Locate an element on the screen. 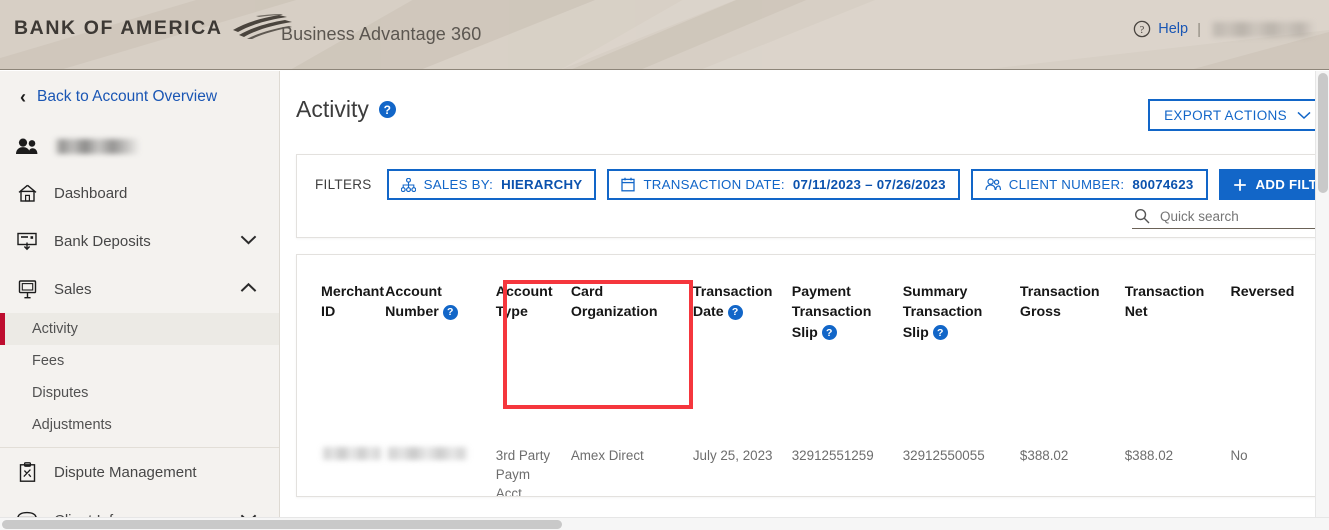  cell-summary-transaction-slip: 32912550055 is located at coordinates (943, 455).